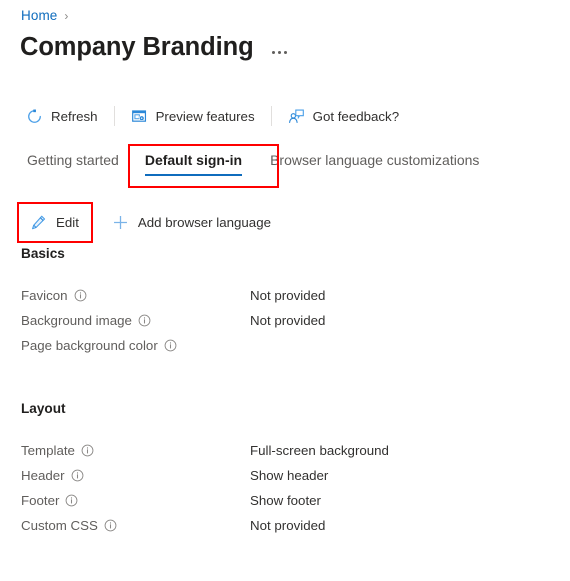  I want to click on edit-label: Edit, so click(67, 222).